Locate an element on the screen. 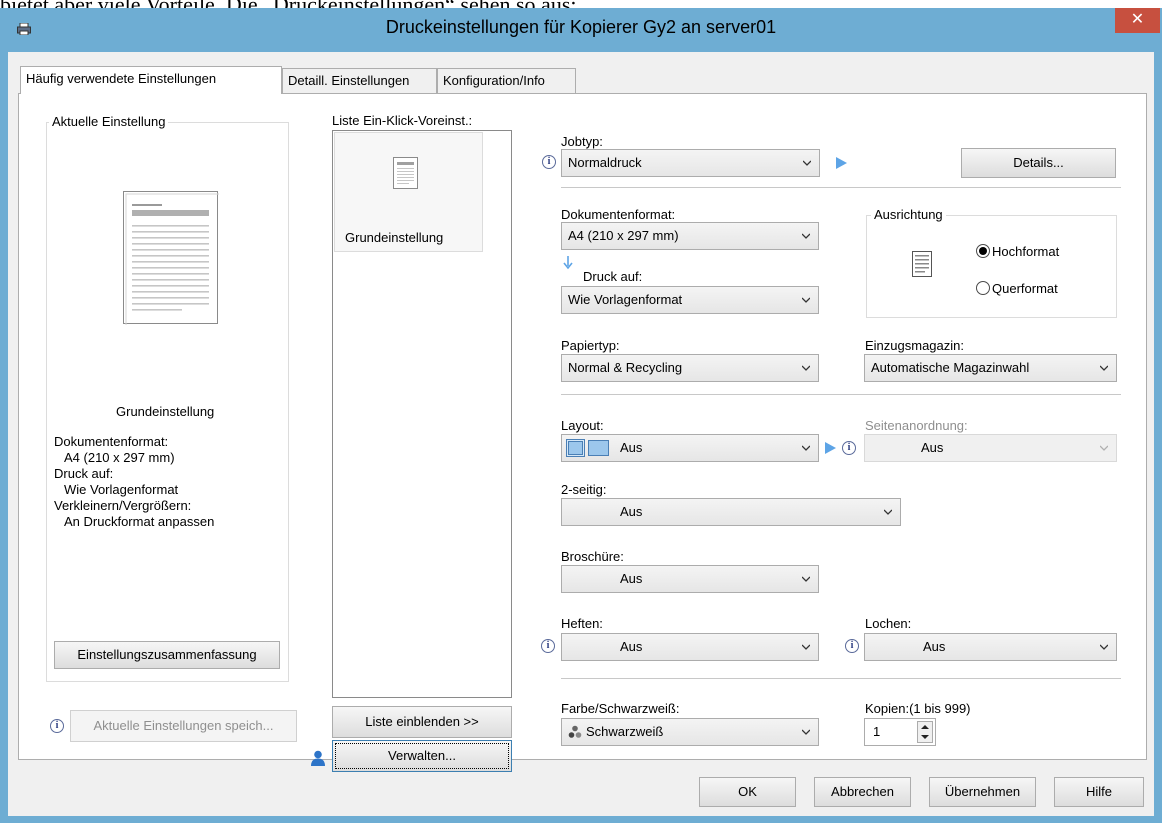  jobtyp-select: Normaldruck is located at coordinates (690, 163).